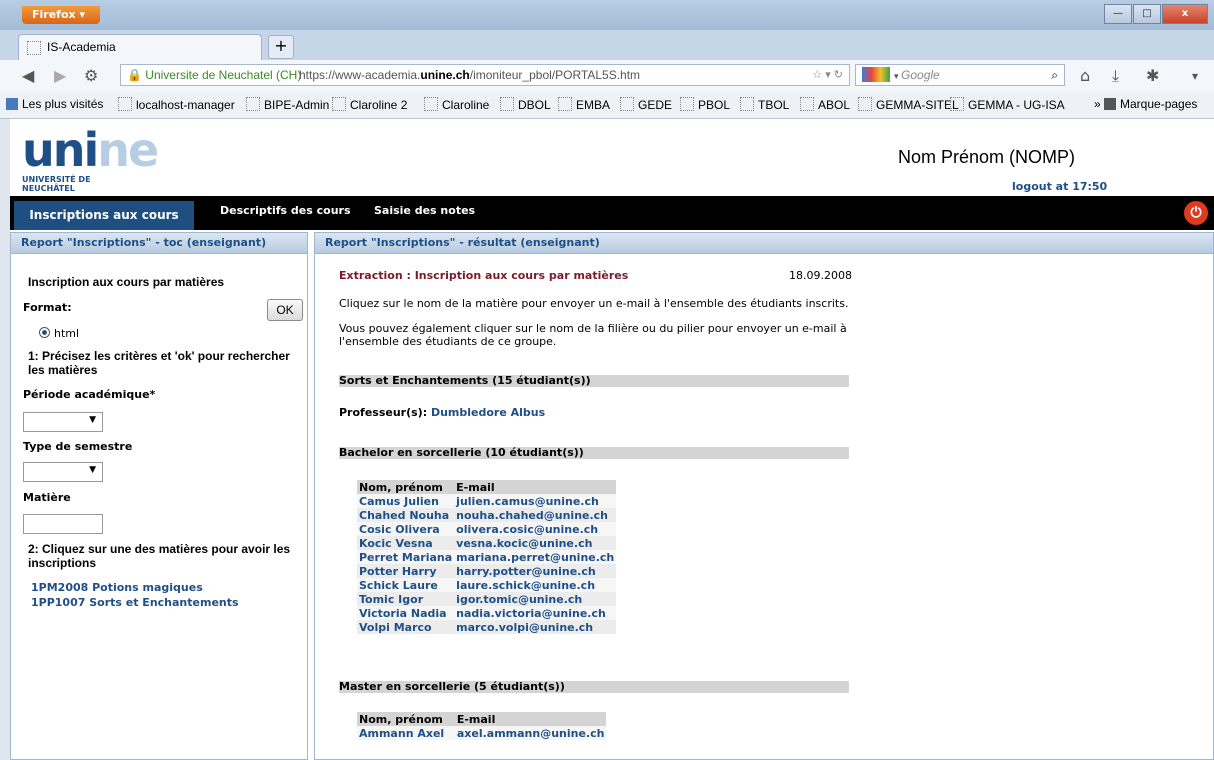 Image resolution: width=1214 pixels, height=760 pixels. Describe the element at coordinates (117, 587) in the screenshot. I see `matiere-link: 1PM2008 Potions magiques` at that location.